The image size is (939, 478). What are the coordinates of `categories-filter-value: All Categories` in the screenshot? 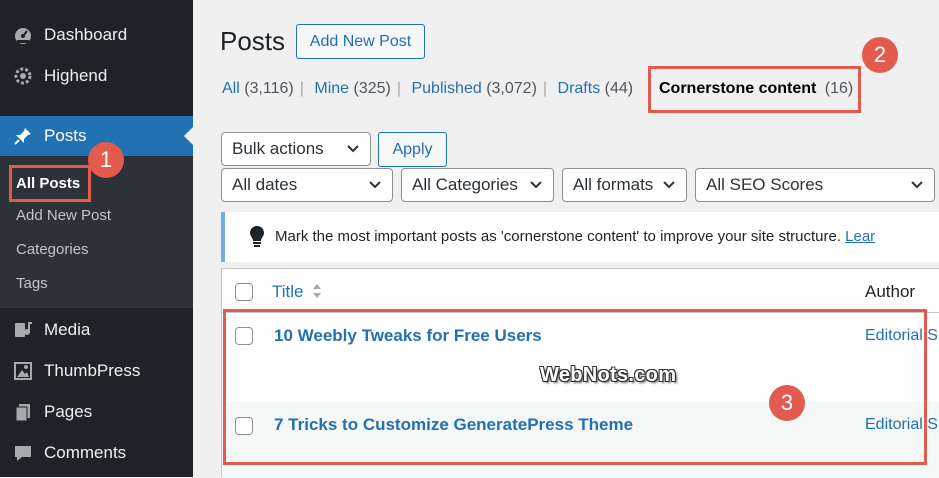 It's located at (465, 184).